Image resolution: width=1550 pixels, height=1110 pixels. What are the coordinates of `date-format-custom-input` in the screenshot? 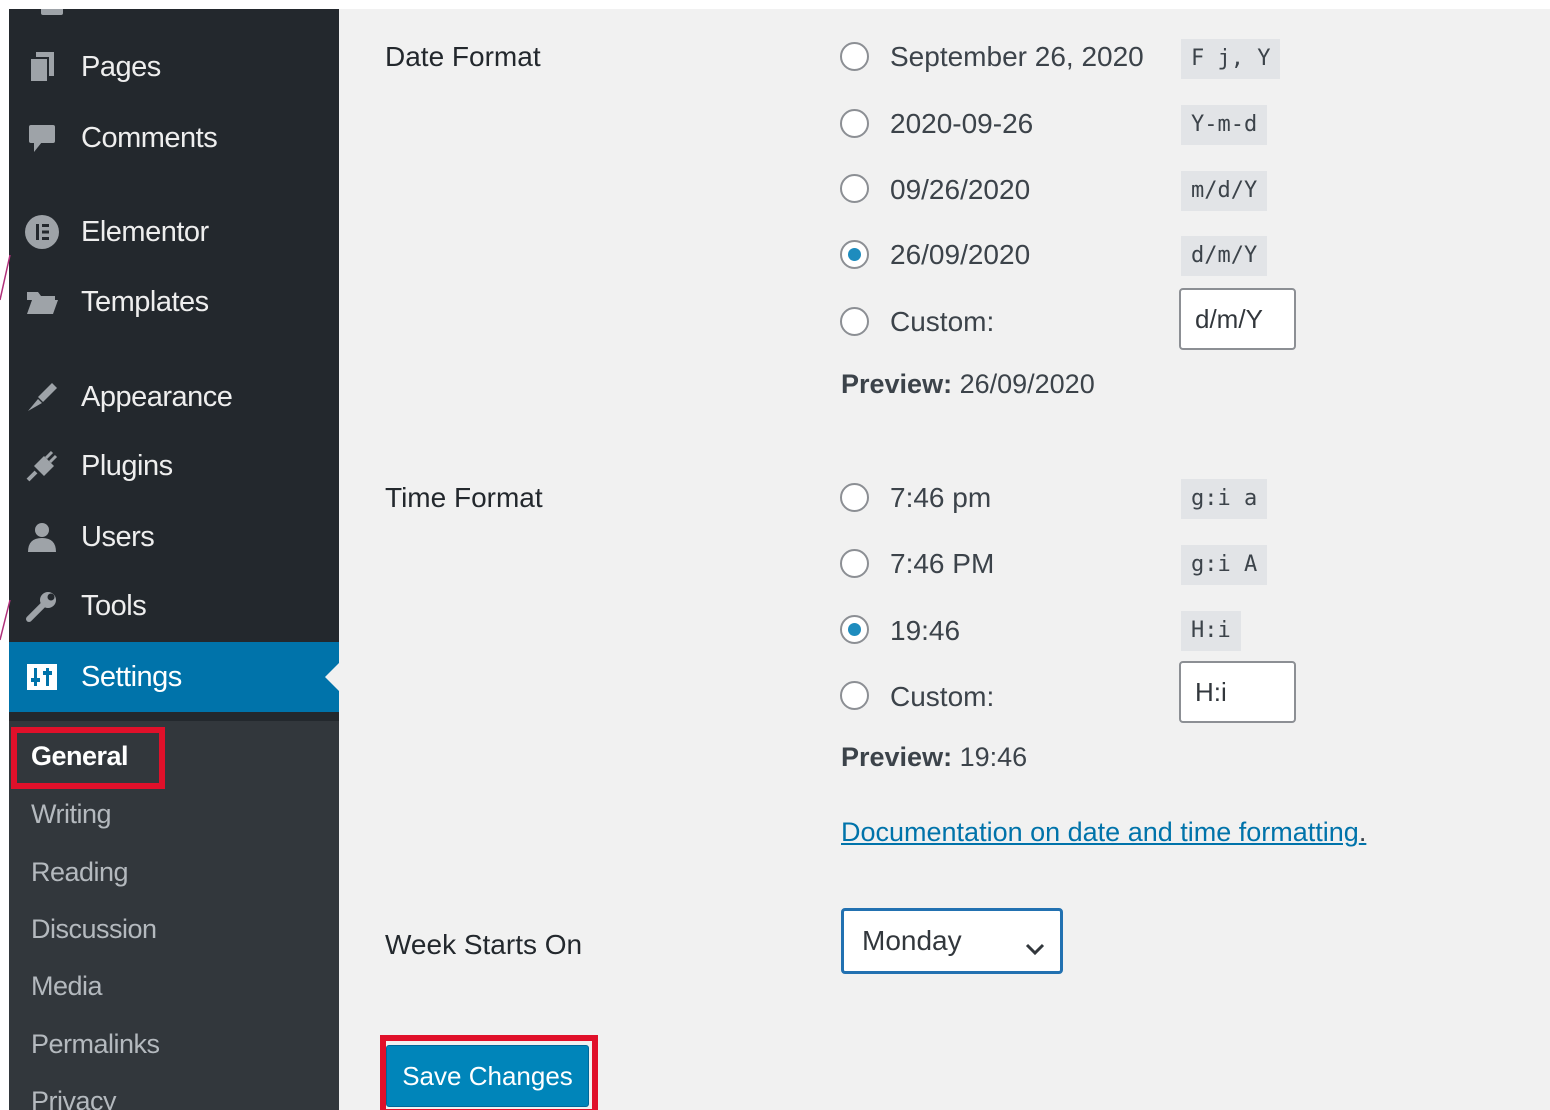 It's located at (1237, 319).